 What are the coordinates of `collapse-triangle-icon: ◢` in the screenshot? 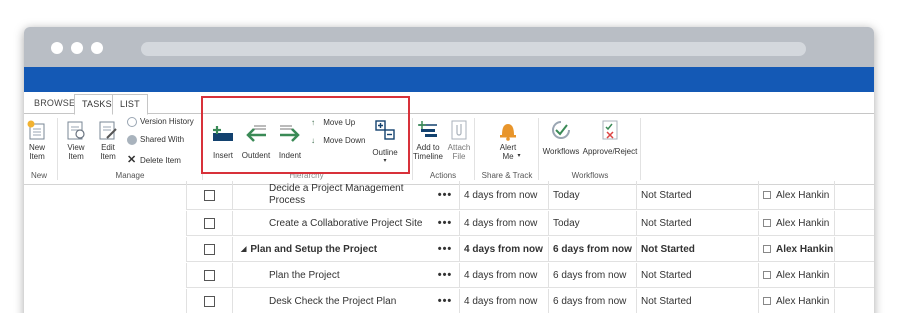 It's located at (243, 249).